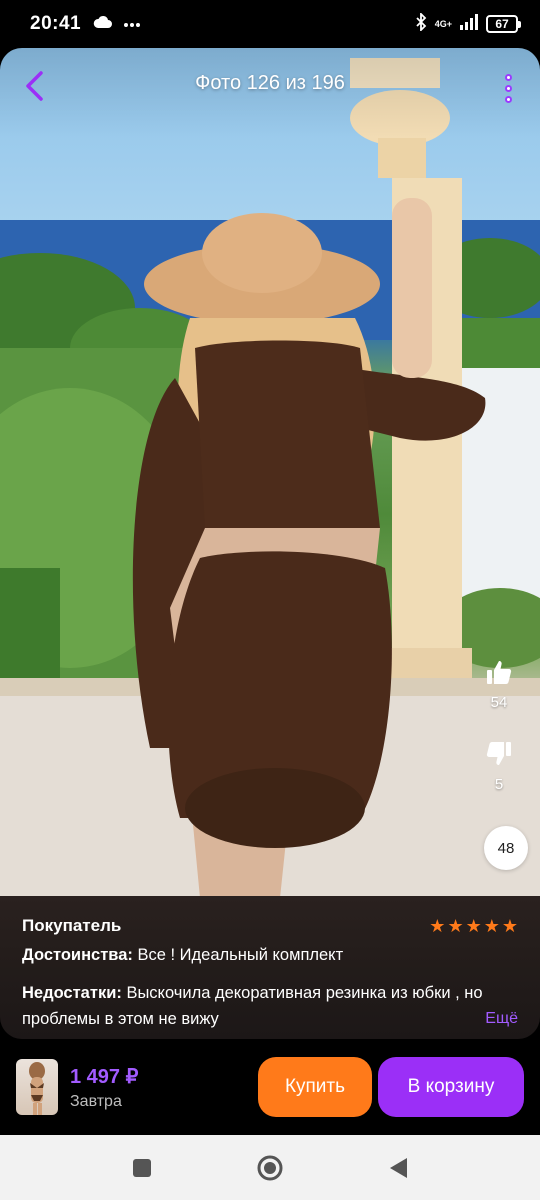 The height and width of the screenshot is (1200, 540). I want to click on dislike-count: 5, so click(499, 784).